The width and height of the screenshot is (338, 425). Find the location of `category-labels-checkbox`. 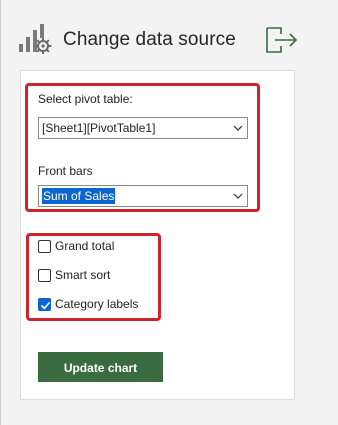

category-labels-checkbox is located at coordinates (44, 304).